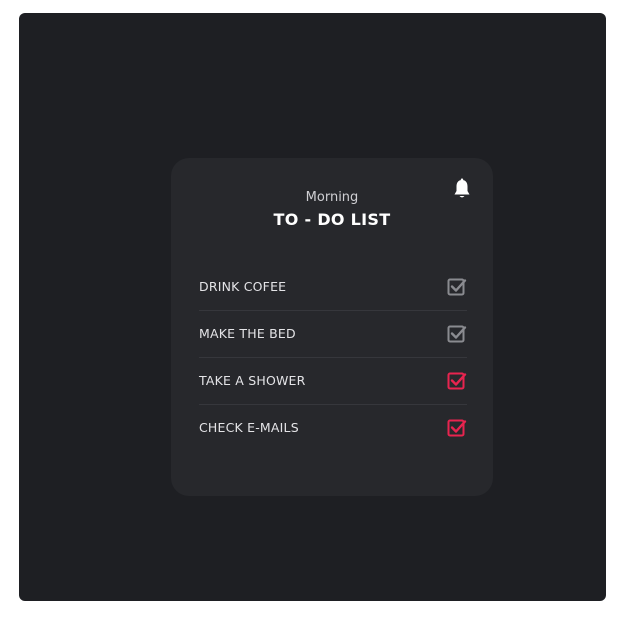 The image size is (636, 623). What do you see at coordinates (243, 286) in the screenshot?
I see `task-label: DRINK COFEE` at bounding box center [243, 286].